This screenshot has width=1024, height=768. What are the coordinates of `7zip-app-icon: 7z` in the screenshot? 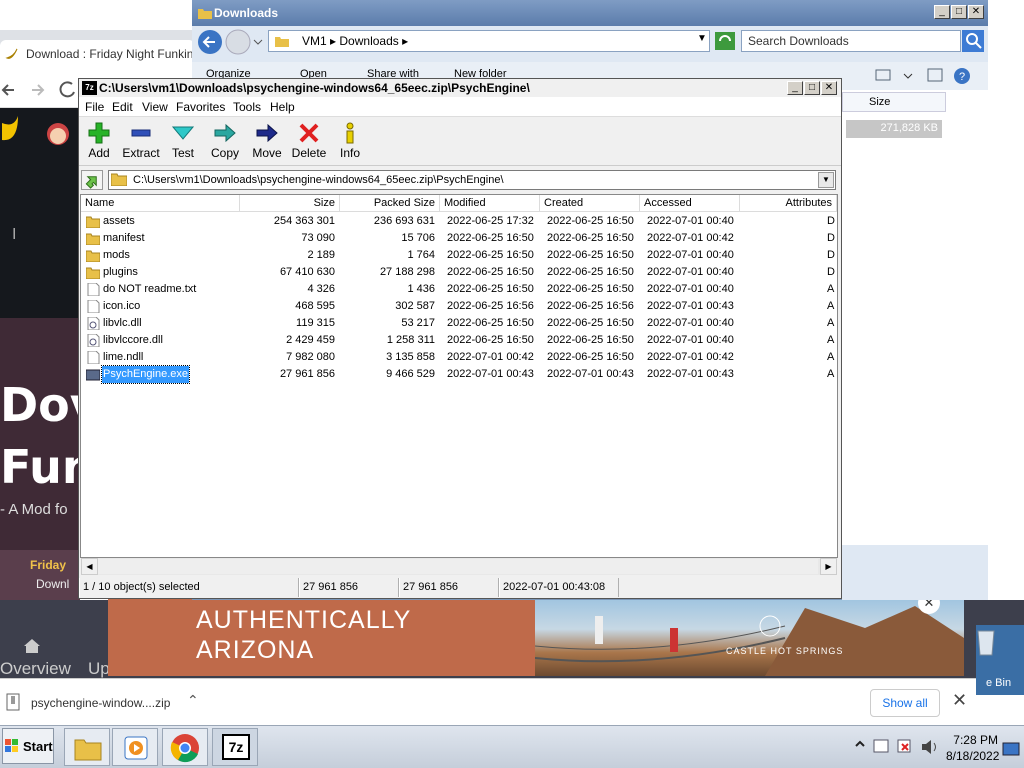 It's located at (89, 88).